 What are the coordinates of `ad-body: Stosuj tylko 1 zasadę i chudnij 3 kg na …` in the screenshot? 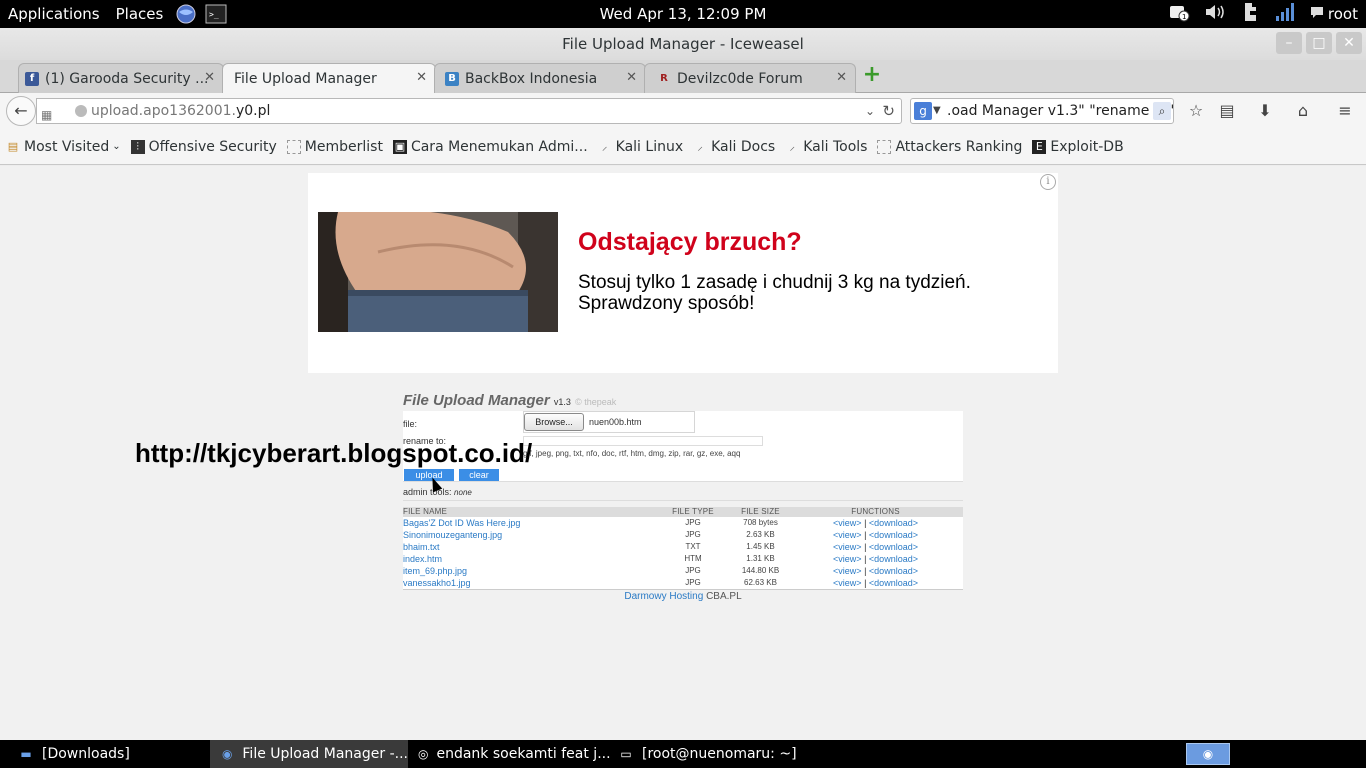 It's located at (788, 293).